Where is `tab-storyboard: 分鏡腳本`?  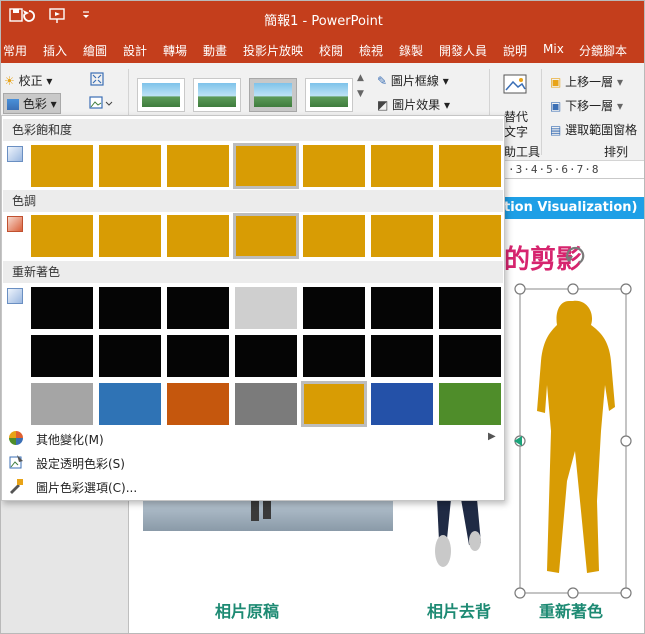 tab-storyboard: 分鏡腳本 is located at coordinates (603, 50).